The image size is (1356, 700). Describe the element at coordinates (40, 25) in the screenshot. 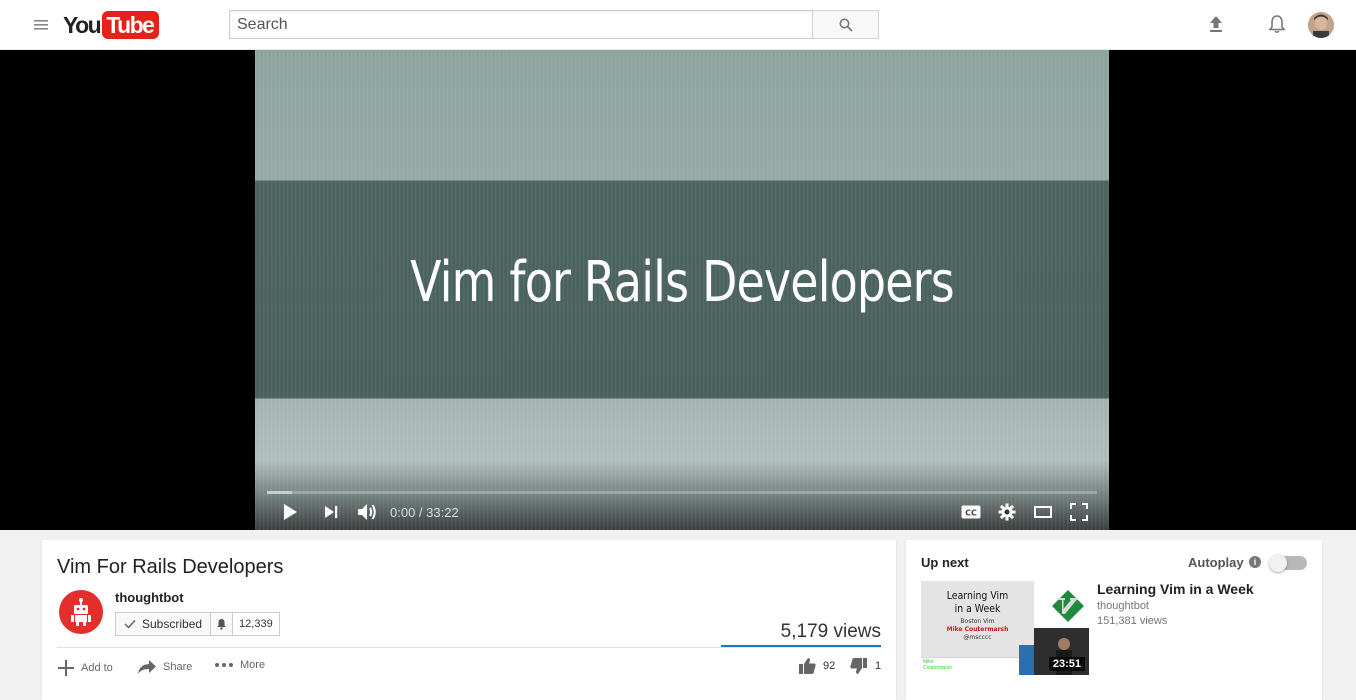

I see `menu-icon` at that location.